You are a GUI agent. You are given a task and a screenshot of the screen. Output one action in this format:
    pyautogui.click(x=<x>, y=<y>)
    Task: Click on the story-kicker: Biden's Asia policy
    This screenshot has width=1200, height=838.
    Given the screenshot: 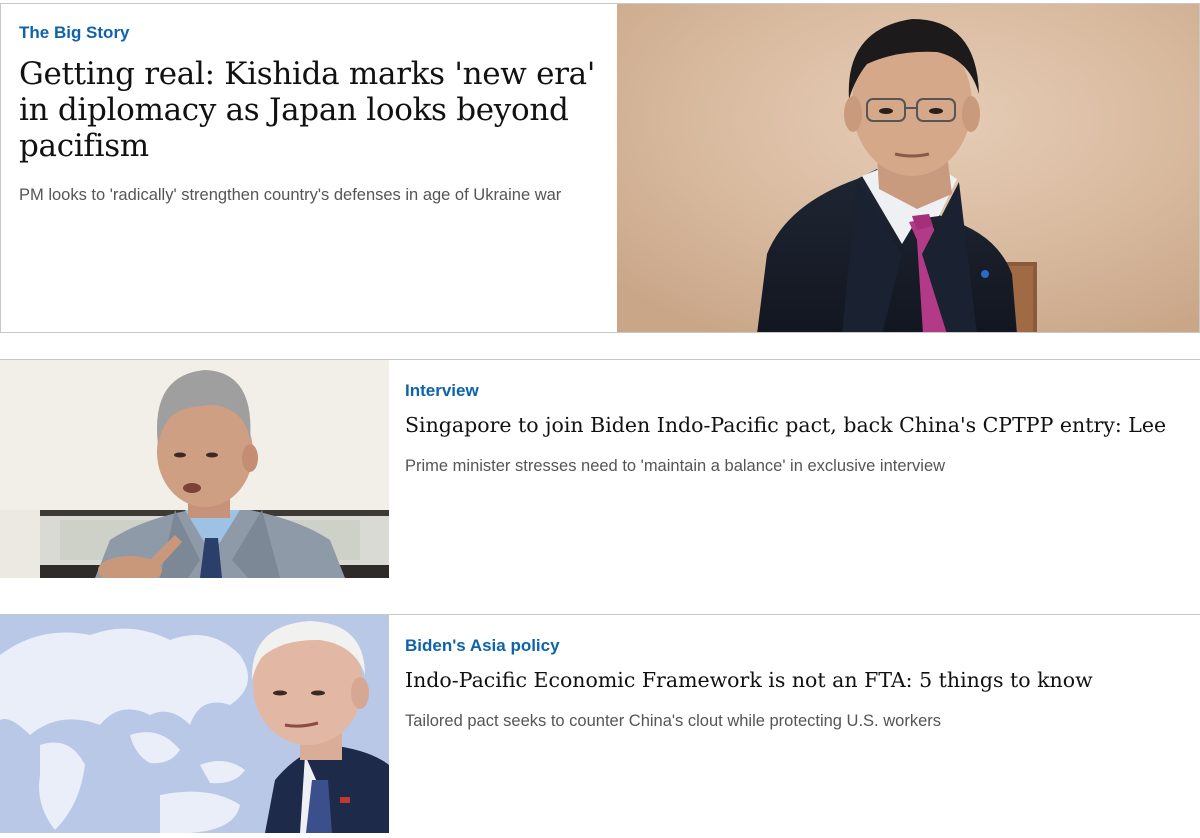 What is the action you would take?
    pyautogui.click(x=795, y=646)
    